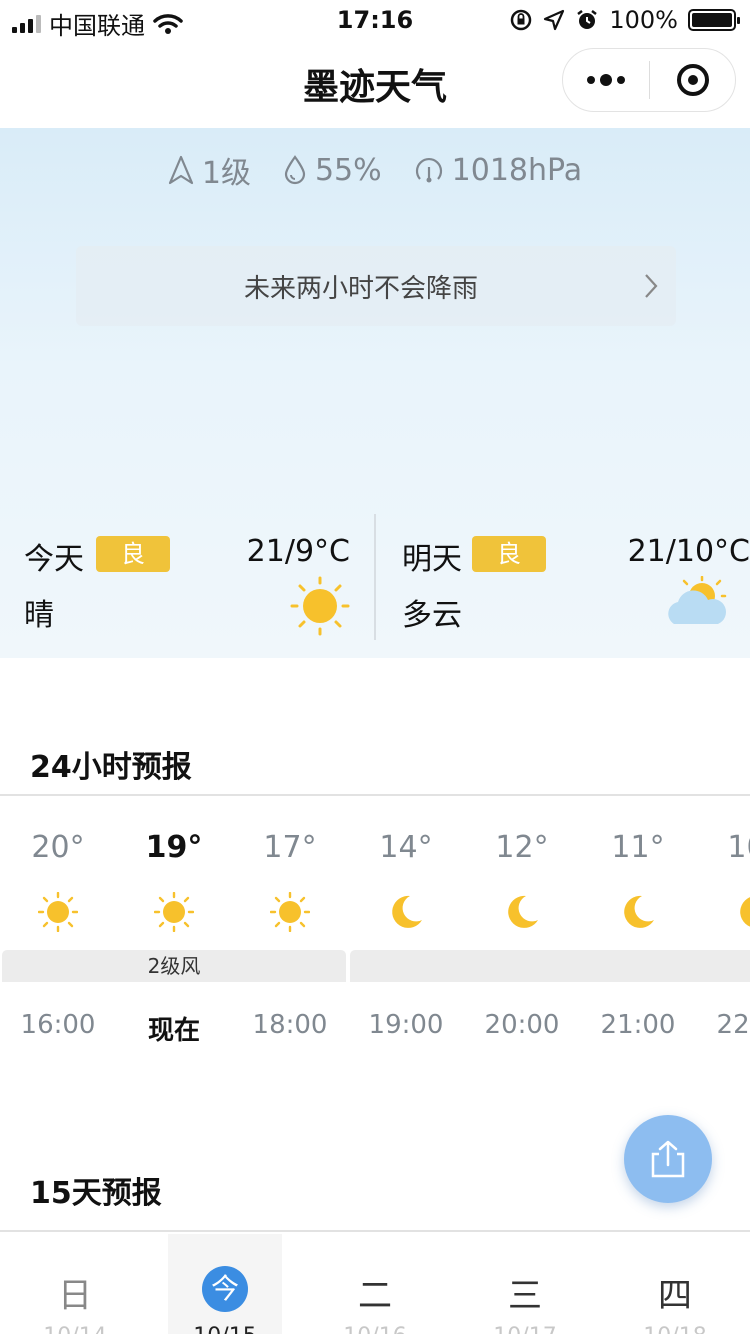 This screenshot has height=1334, width=750. Describe the element at coordinates (295, 170) in the screenshot. I see `humidity-drop-icon` at that location.